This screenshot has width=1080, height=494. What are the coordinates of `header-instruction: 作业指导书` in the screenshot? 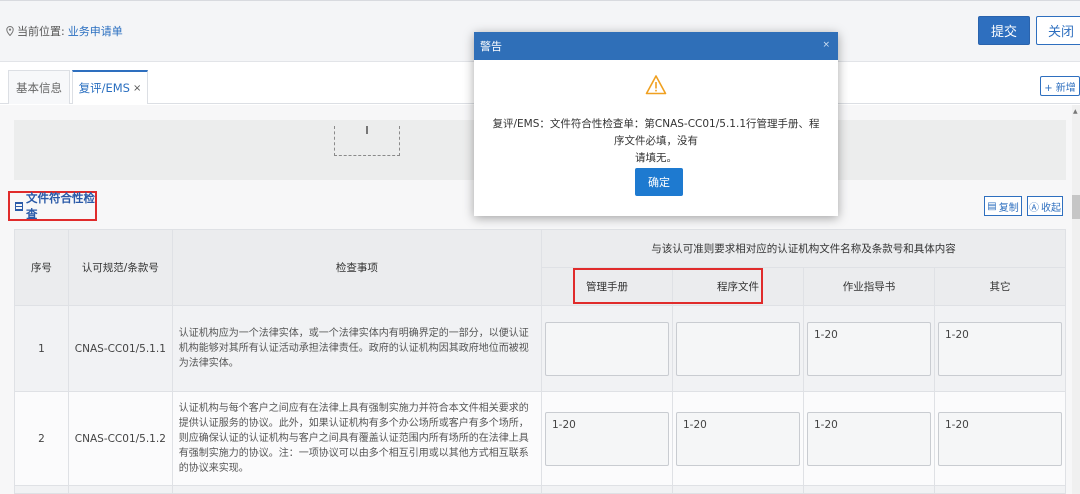 It's located at (868, 286).